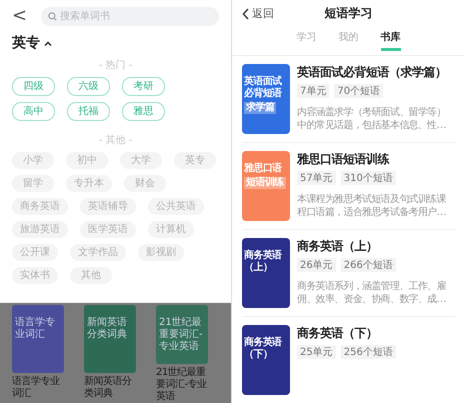  I want to click on book-title: 语言学专业词汇, so click(36, 388).